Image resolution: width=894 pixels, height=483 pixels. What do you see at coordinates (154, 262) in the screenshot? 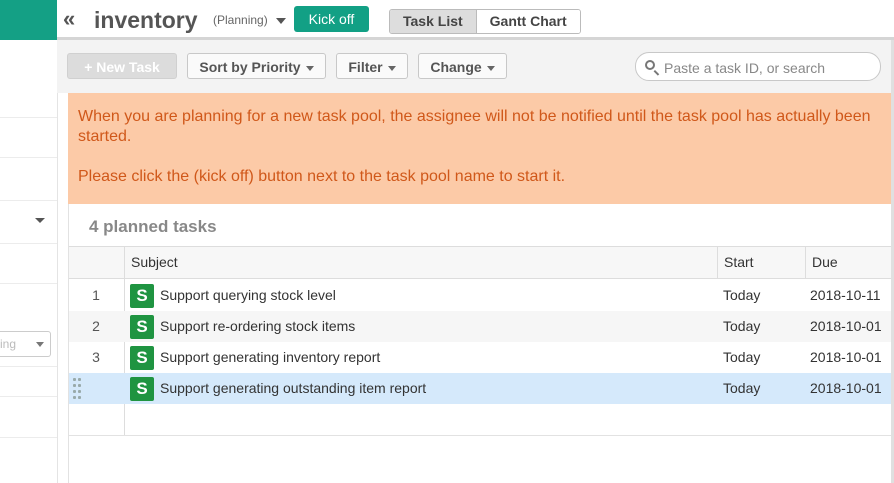
I see `column-subject: Subject` at bounding box center [154, 262].